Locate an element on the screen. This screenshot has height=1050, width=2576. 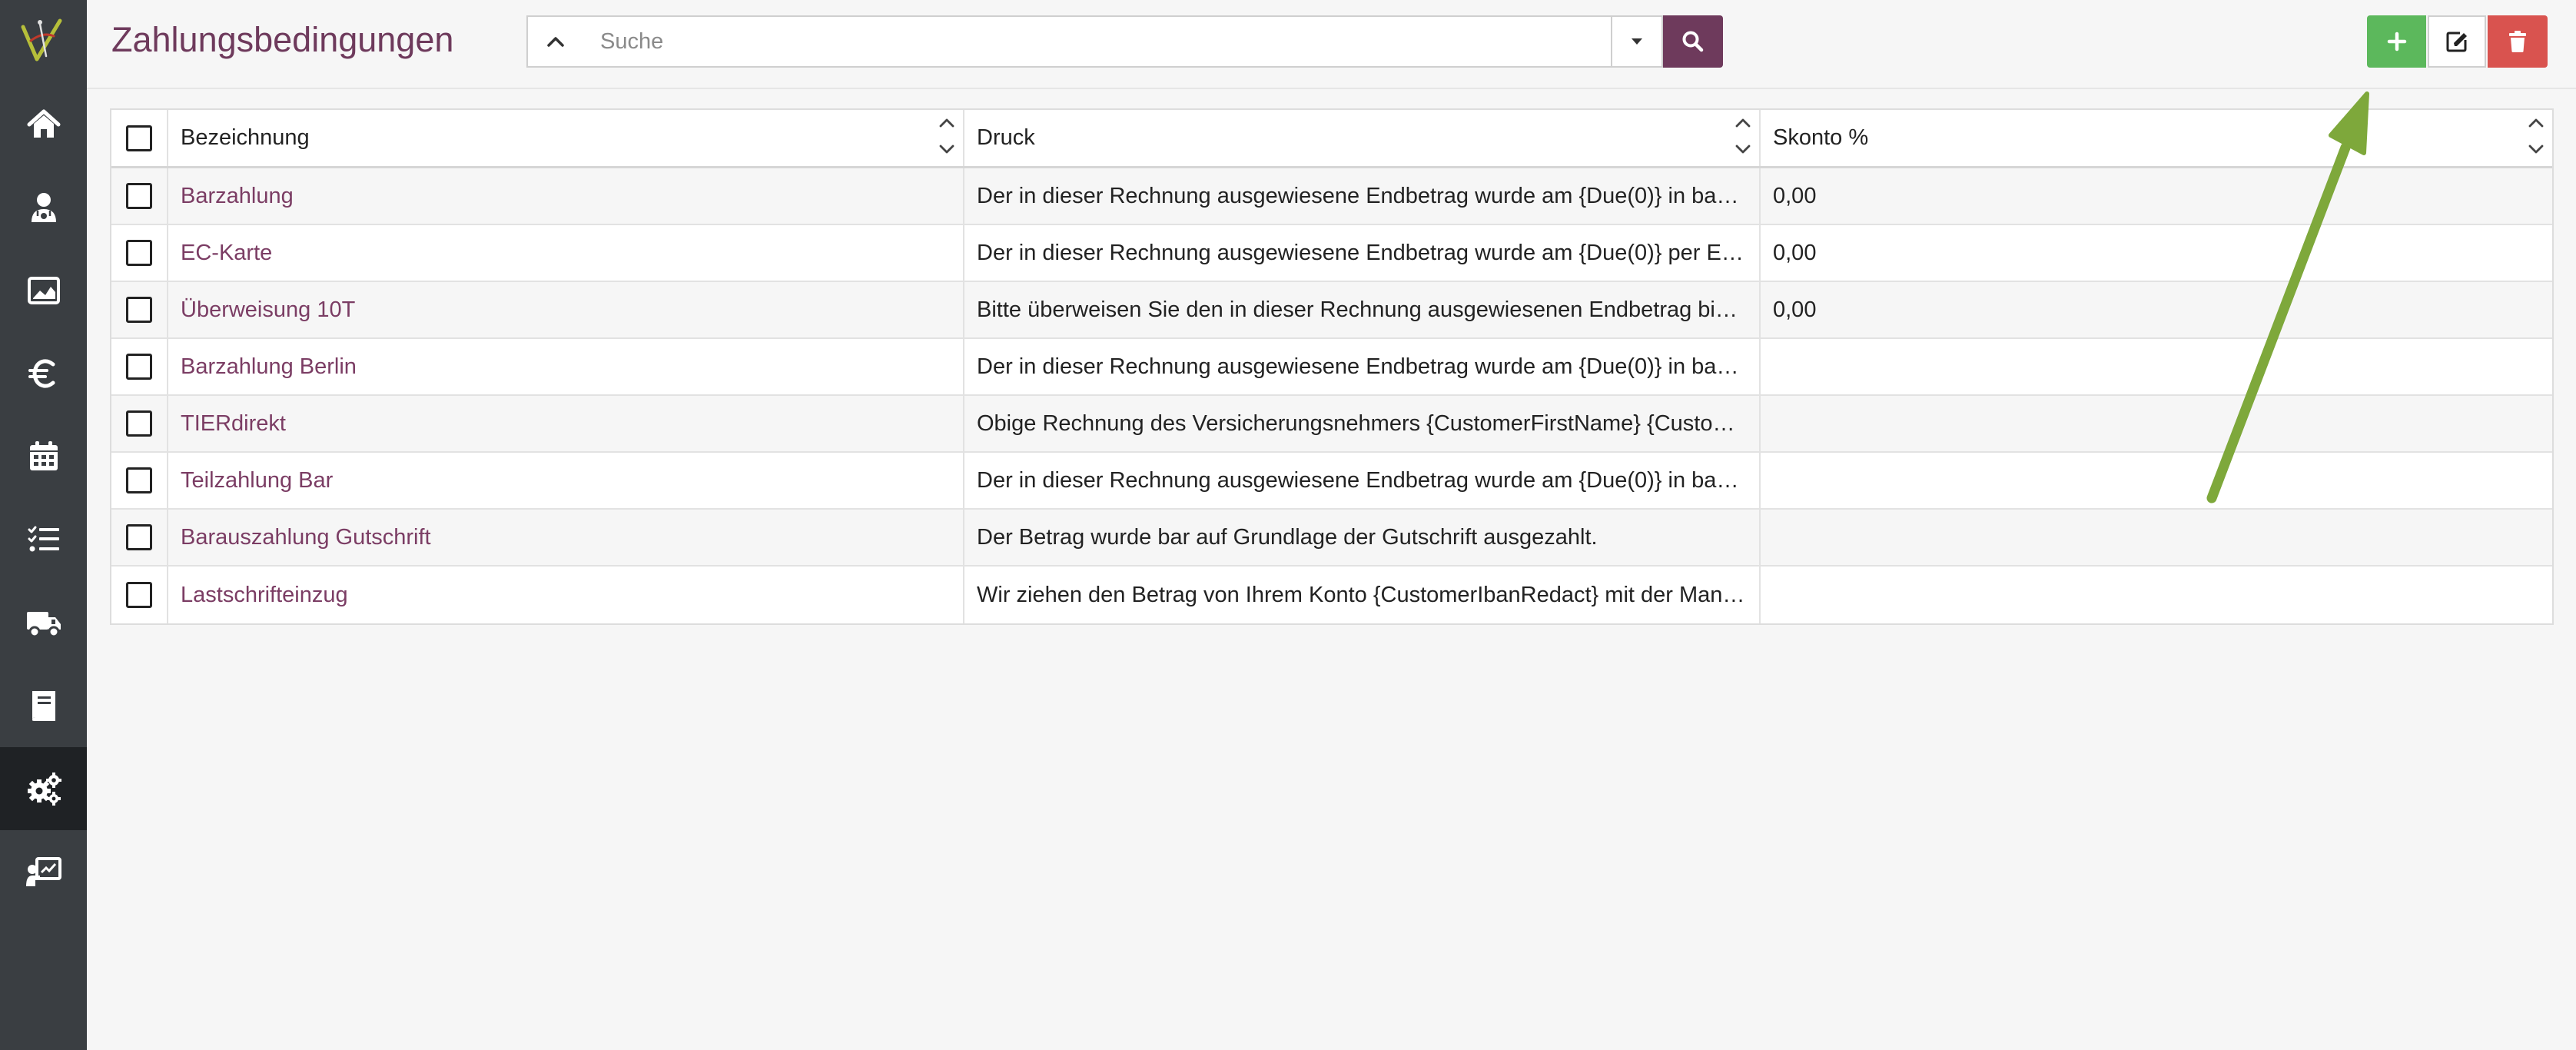
home-icon is located at coordinates (43, 123).